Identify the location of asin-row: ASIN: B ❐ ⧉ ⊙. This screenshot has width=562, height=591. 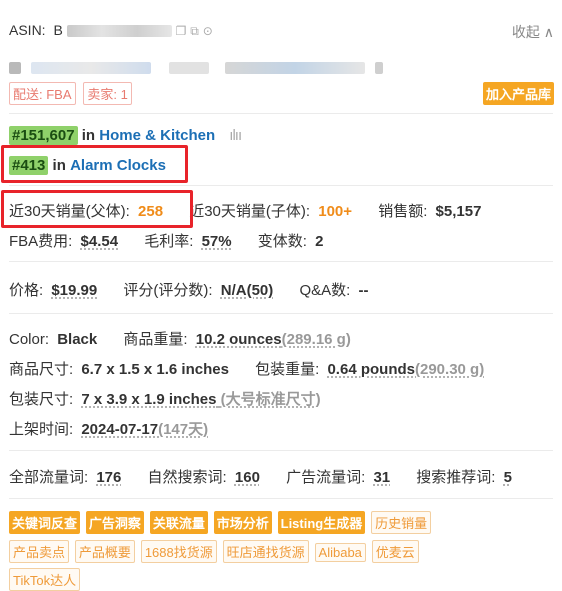
(111, 30).